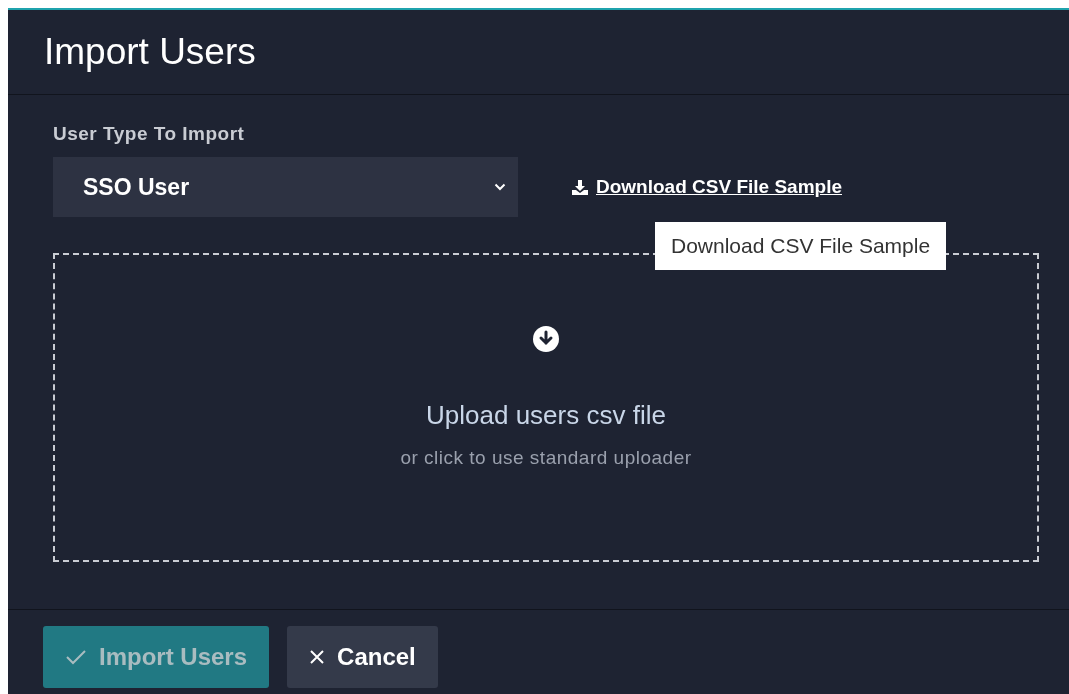 The height and width of the screenshot is (694, 1069). What do you see at coordinates (150, 52) in the screenshot?
I see `dialog-title: Import Users` at bounding box center [150, 52].